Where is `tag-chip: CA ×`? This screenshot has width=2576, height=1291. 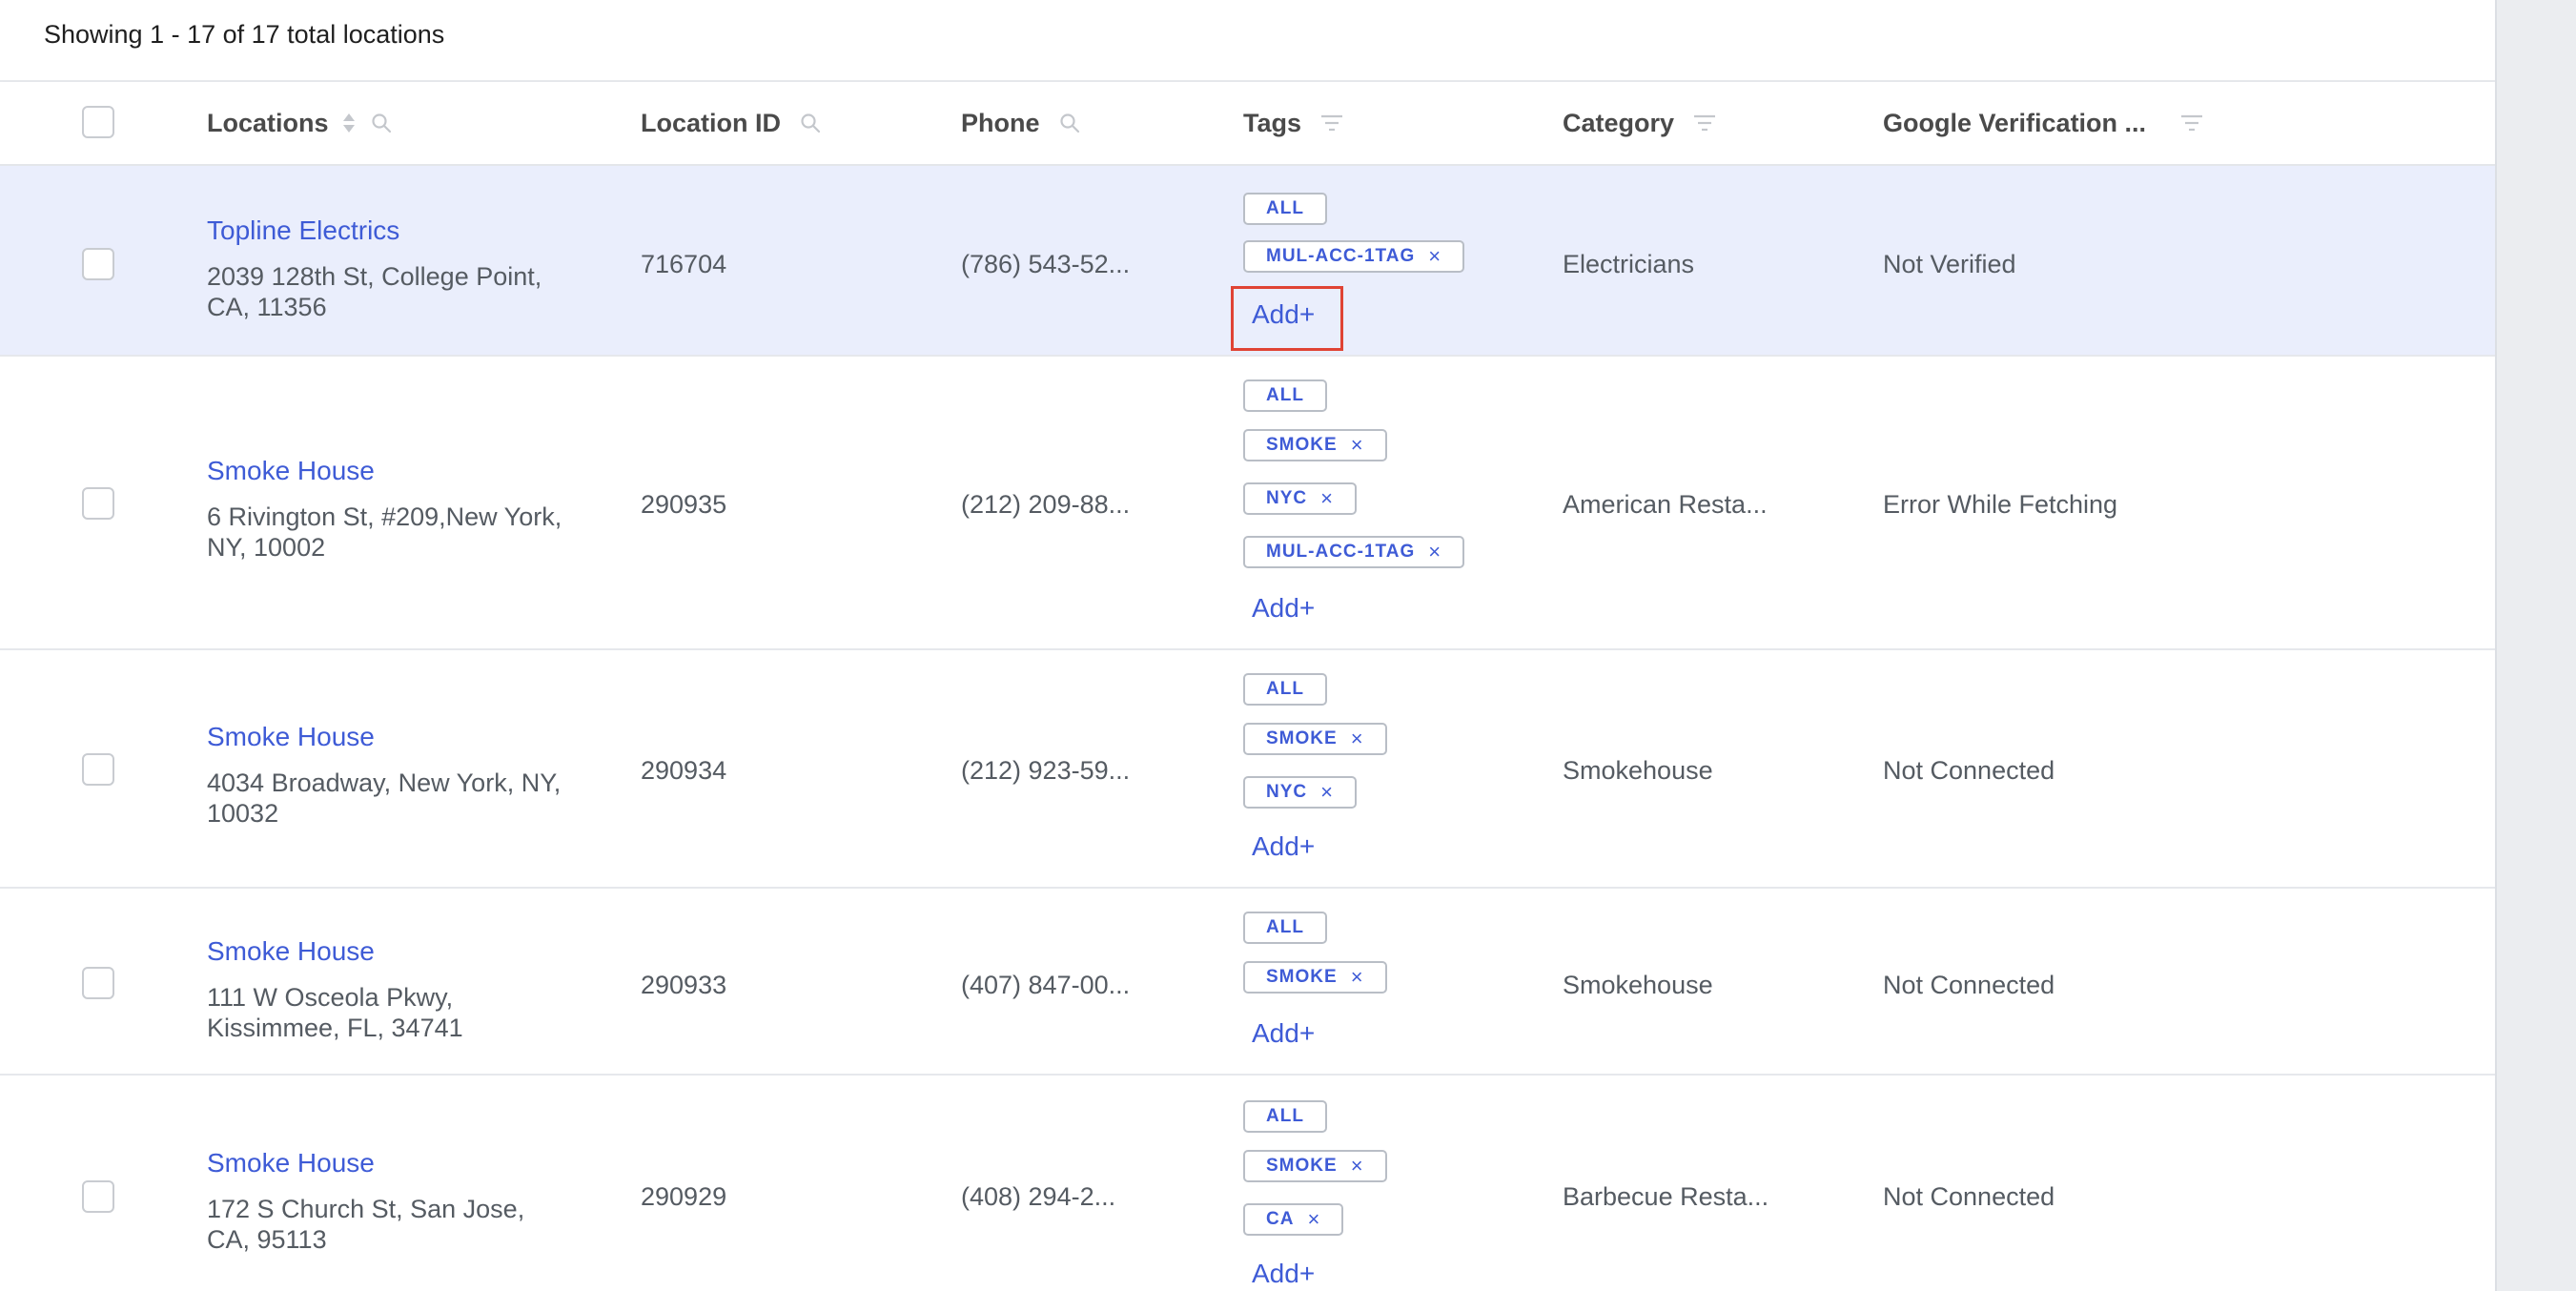 tag-chip: CA × is located at coordinates (1293, 1219).